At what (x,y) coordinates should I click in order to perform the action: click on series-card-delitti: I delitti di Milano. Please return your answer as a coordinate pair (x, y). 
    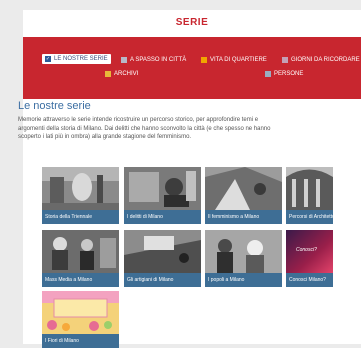
    Looking at the image, I should click on (162, 195).